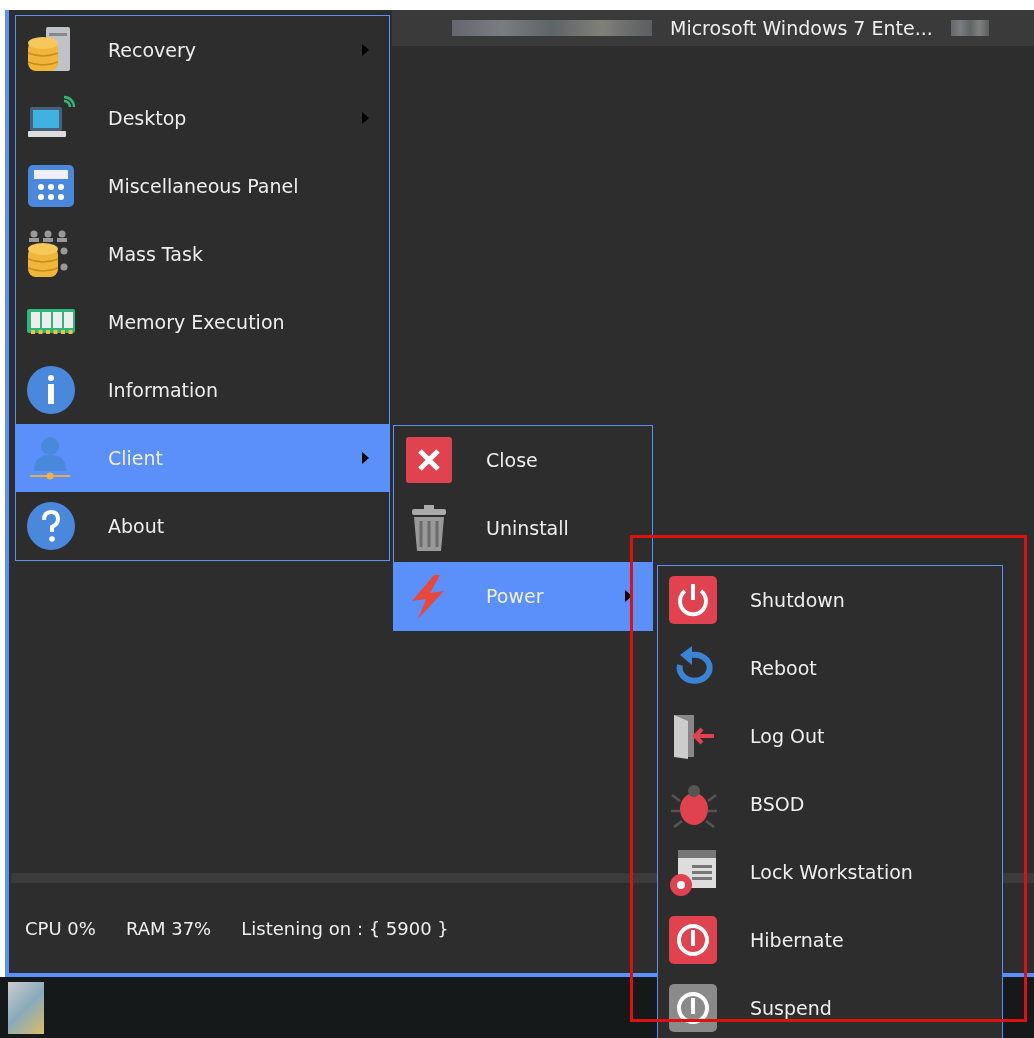 The width and height of the screenshot is (1034, 1038). What do you see at coordinates (153, 50) in the screenshot?
I see `menu-item-label: Recovery` at bounding box center [153, 50].